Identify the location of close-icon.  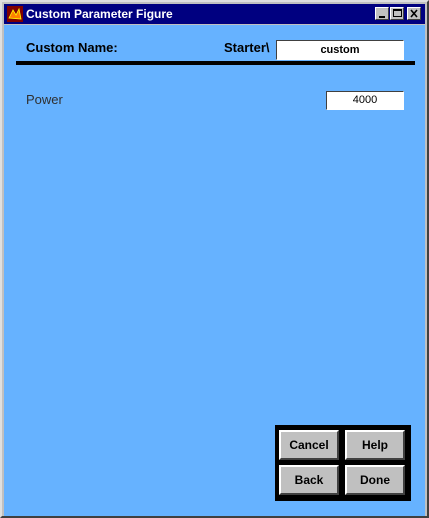
(414, 13).